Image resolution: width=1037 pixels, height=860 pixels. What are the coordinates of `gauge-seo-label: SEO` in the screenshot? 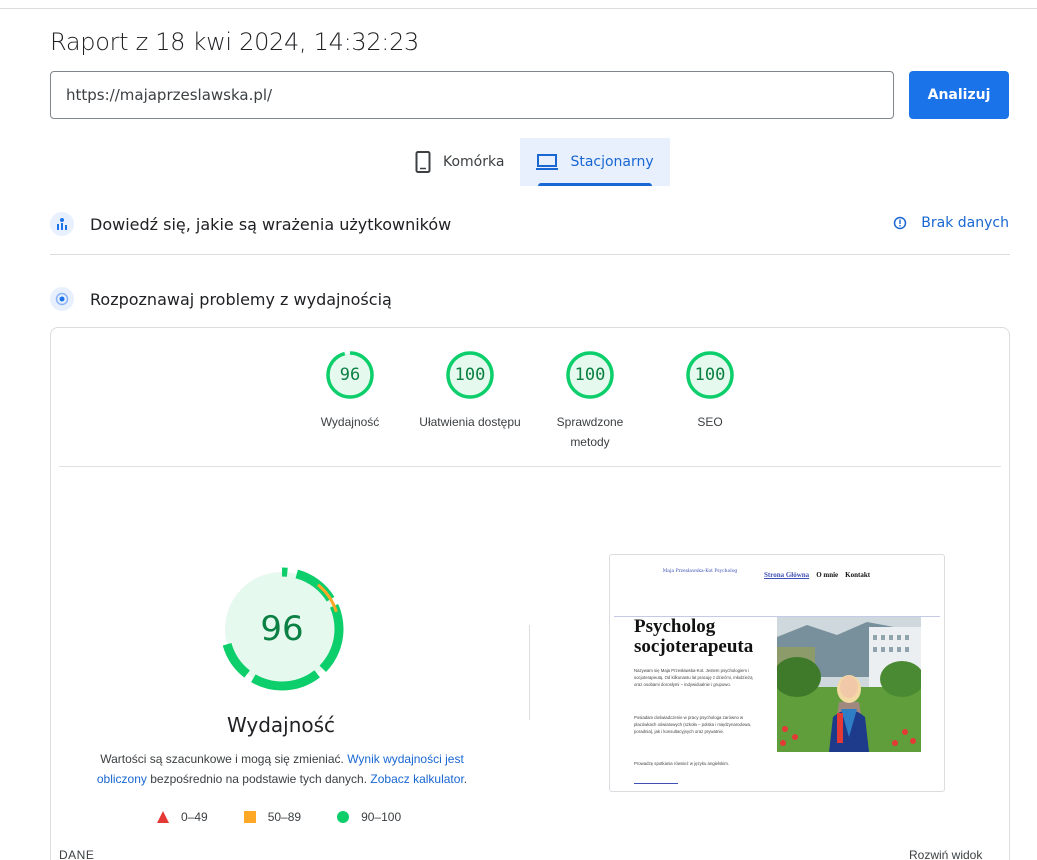 It's located at (710, 422).